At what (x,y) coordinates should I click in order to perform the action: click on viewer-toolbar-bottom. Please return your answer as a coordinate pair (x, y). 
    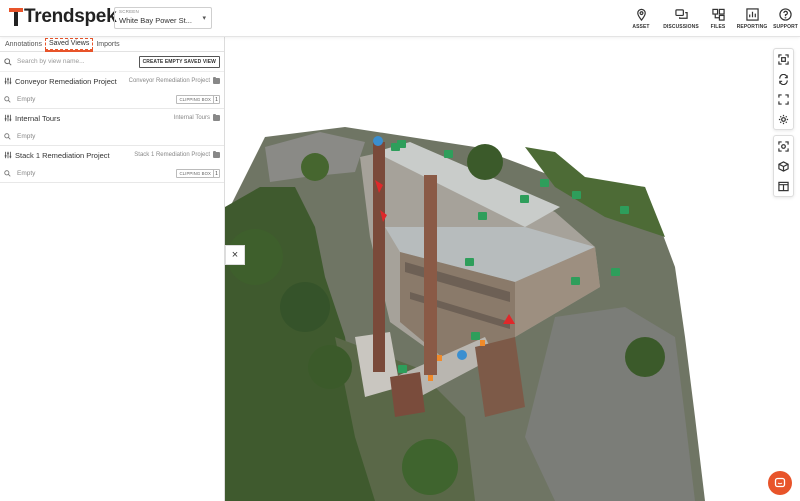
    Looking at the image, I should click on (783, 166).